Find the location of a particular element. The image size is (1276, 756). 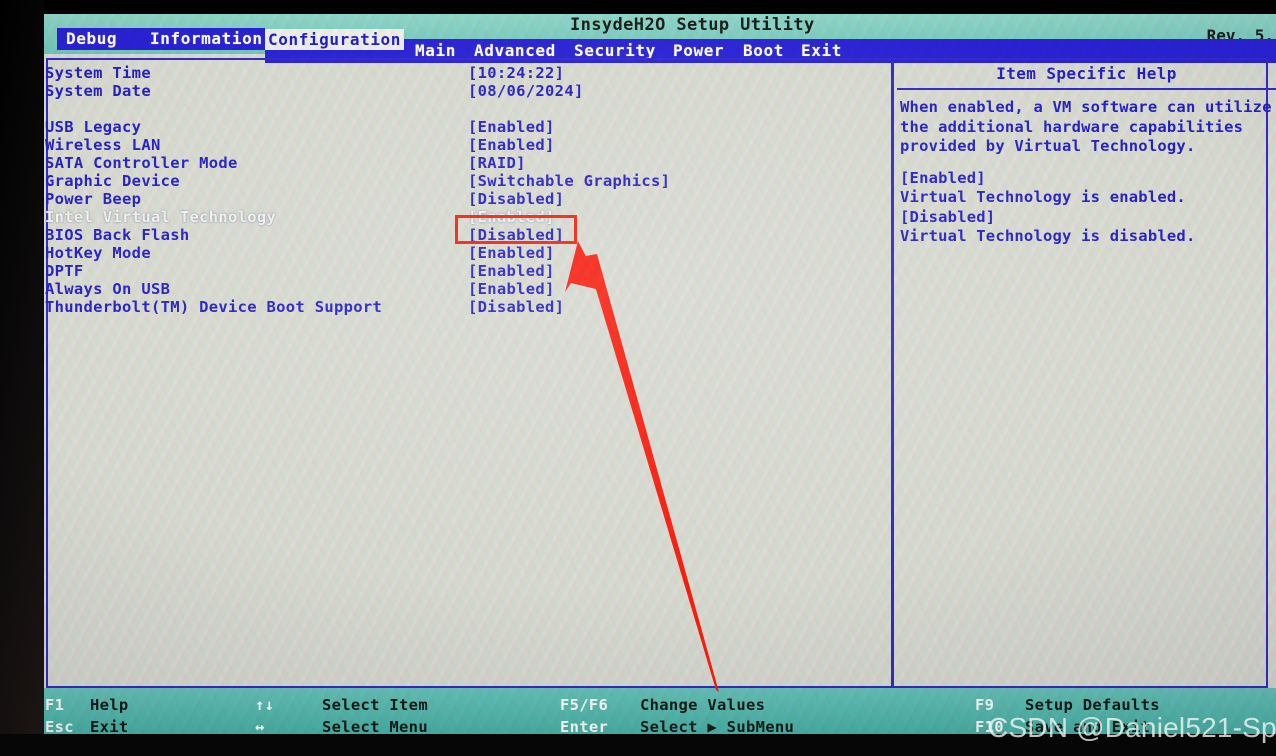

setting-label: DPTF is located at coordinates (64, 271).